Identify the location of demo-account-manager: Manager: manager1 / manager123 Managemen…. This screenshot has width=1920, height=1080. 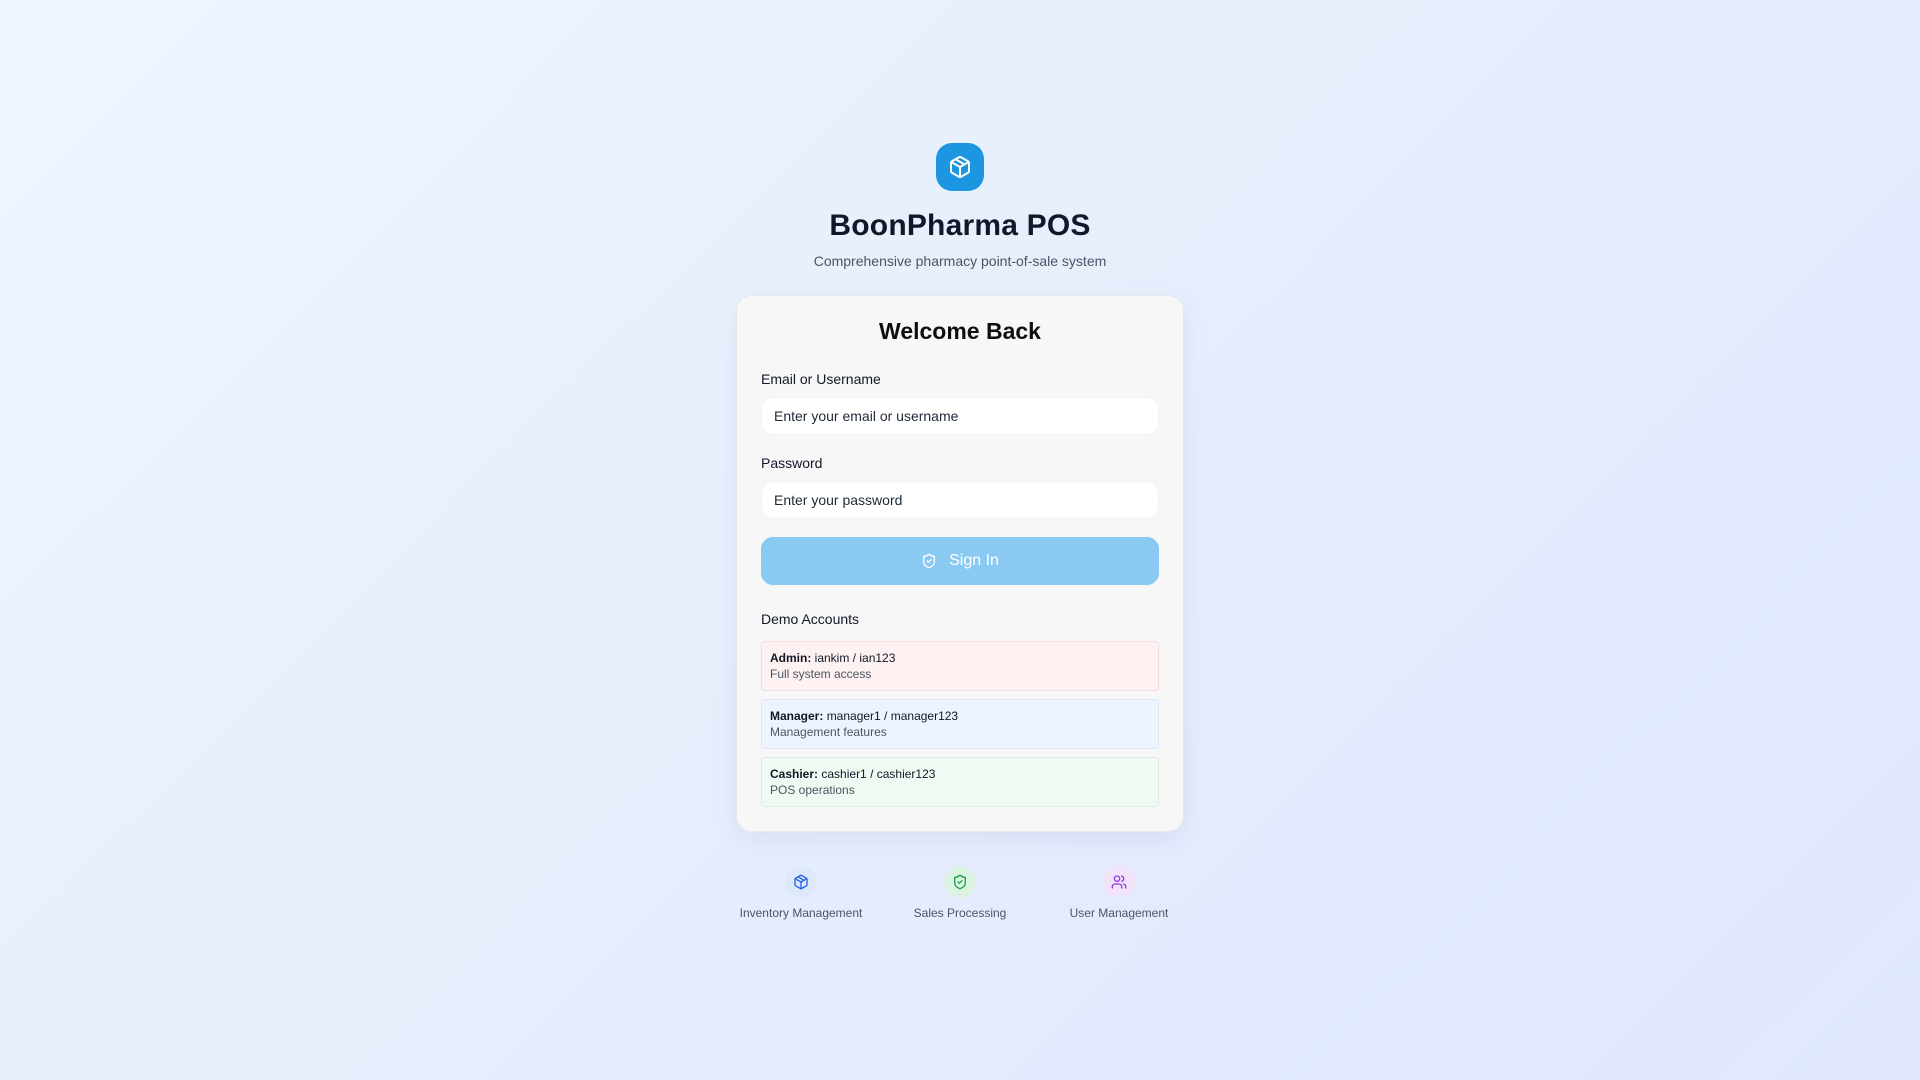
(960, 724).